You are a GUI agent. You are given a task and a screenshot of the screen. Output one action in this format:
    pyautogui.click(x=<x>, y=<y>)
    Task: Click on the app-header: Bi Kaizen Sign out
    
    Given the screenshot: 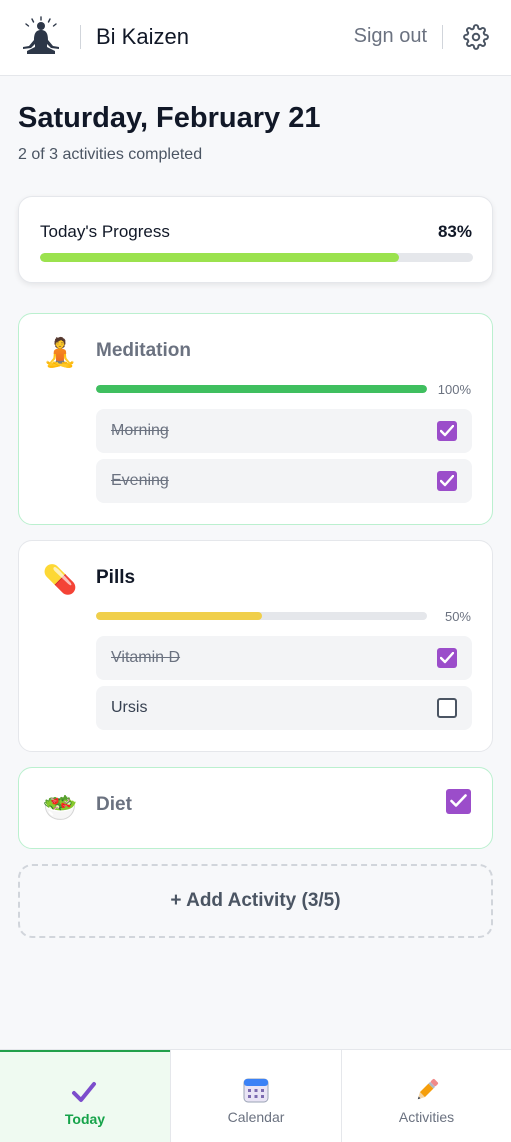 What is the action you would take?
    pyautogui.click(x=255, y=38)
    